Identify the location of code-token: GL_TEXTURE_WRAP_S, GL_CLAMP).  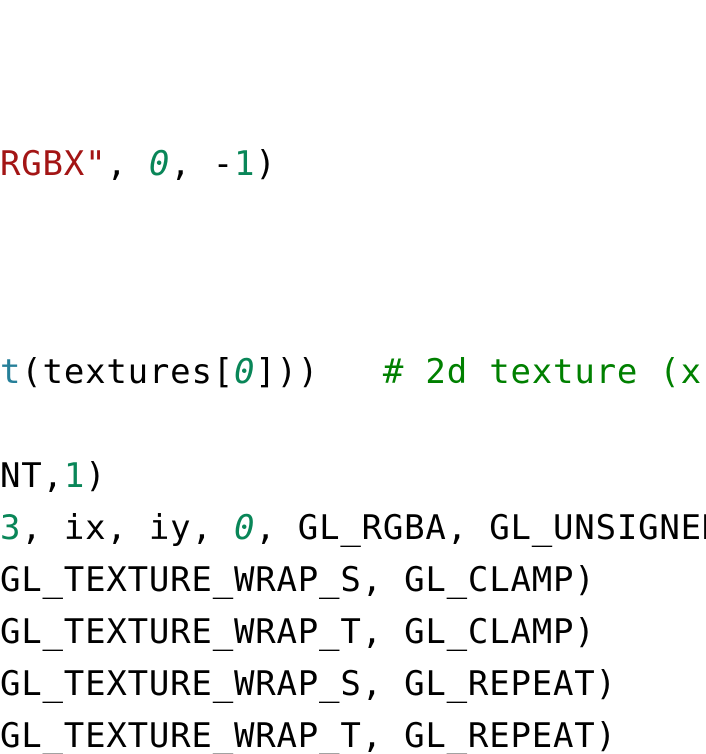
(298, 580).